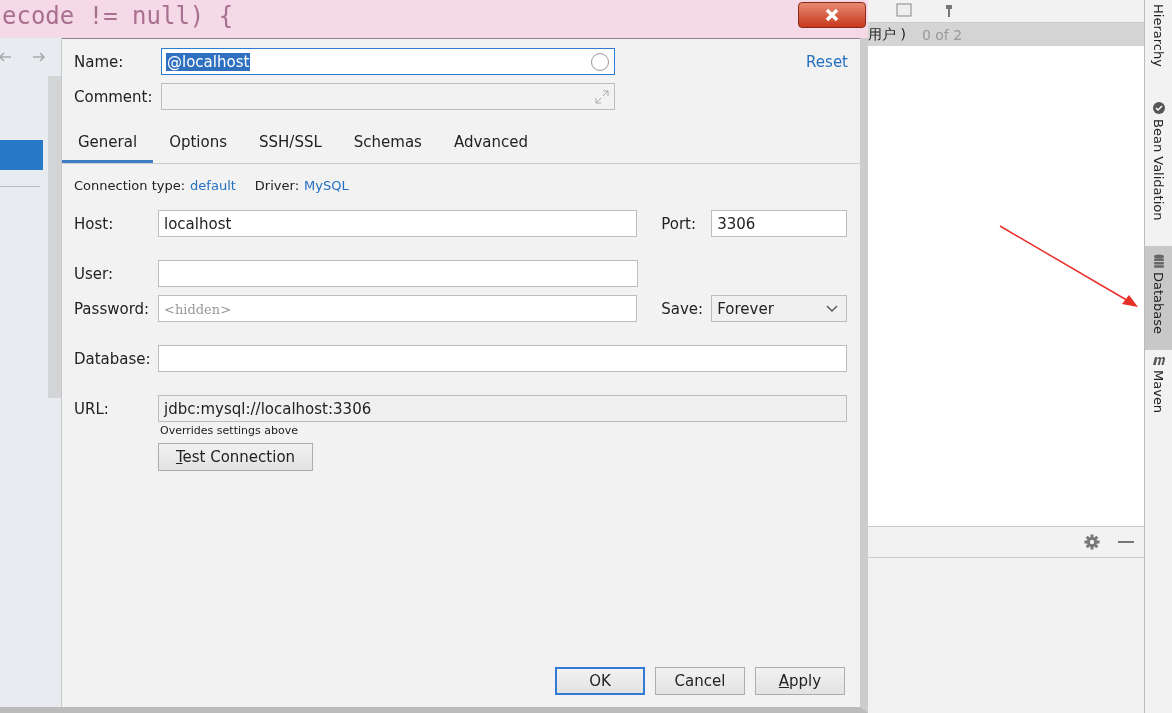 This screenshot has width=1172, height=713. Describe the element at coordinates (1158, 164) in the screenshot. I see `side-tab: Bean Validation` at that location.